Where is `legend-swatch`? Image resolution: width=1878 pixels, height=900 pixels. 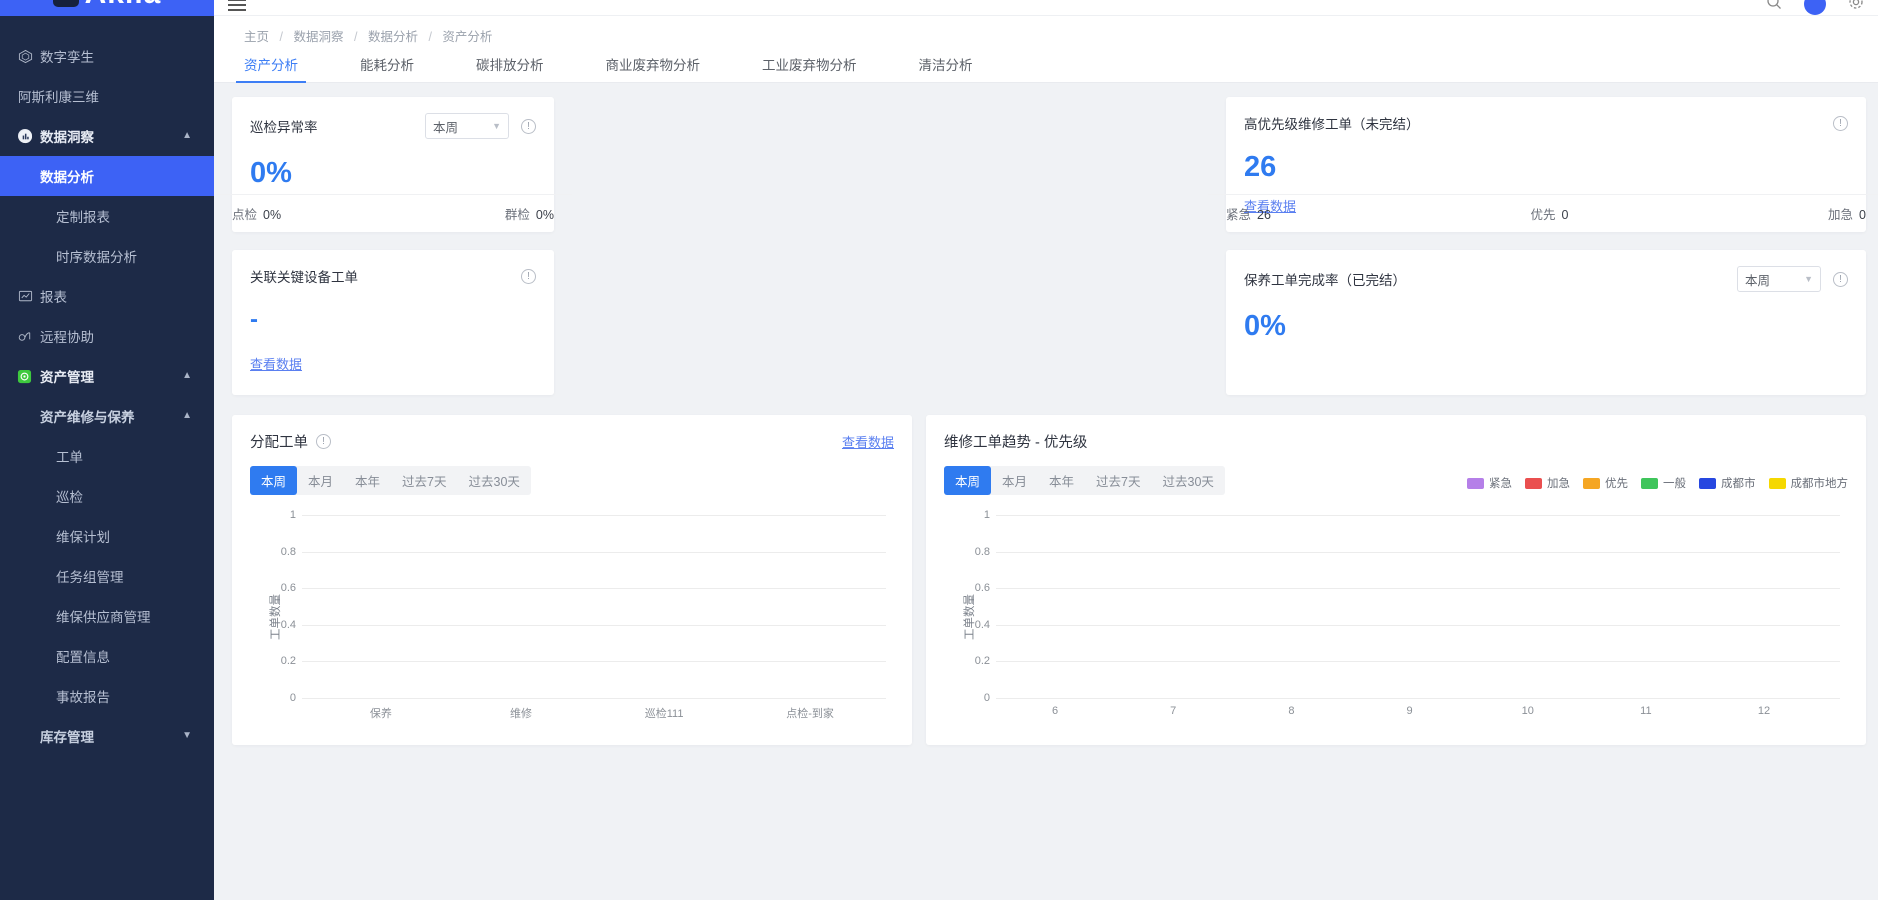
legend-swatch is located at coordinates (1533, 483).